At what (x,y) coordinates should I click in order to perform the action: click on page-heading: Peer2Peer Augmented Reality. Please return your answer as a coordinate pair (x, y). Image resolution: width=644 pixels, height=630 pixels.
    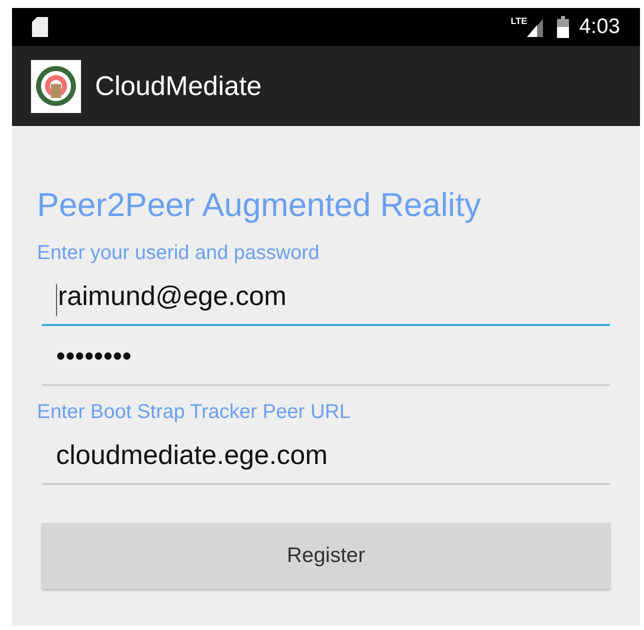
    Looking at the image, I should click on (259, 204).